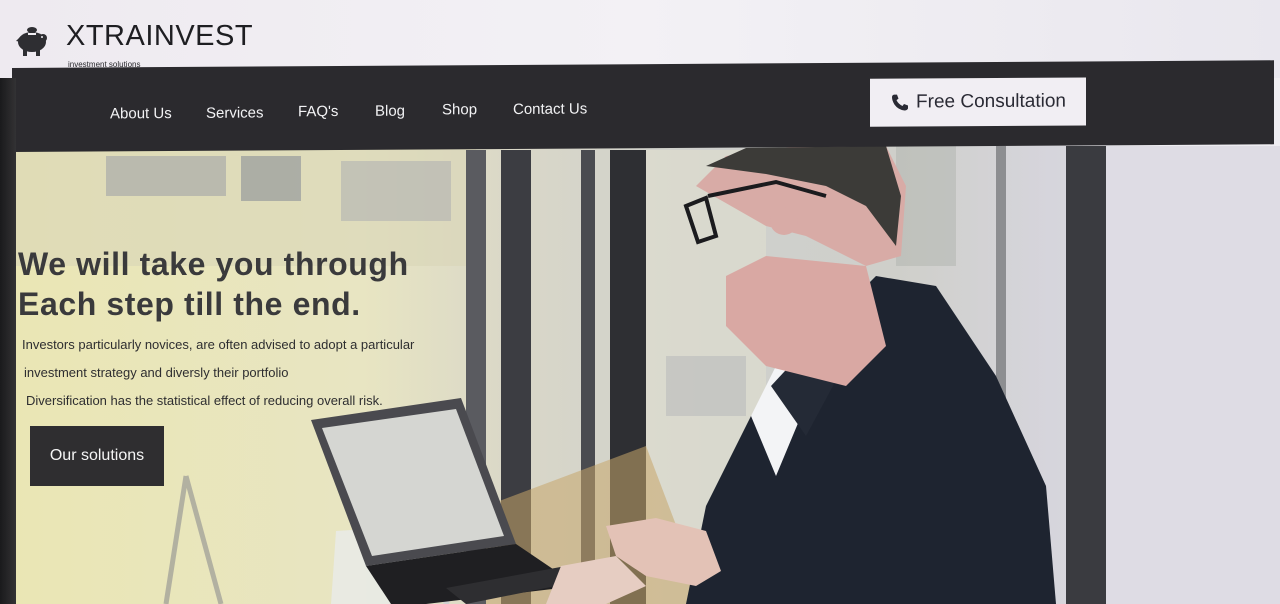  Describe the element at coordinates (235, 112) in the screenshot. I see `nav-item-services: Services` at that location.